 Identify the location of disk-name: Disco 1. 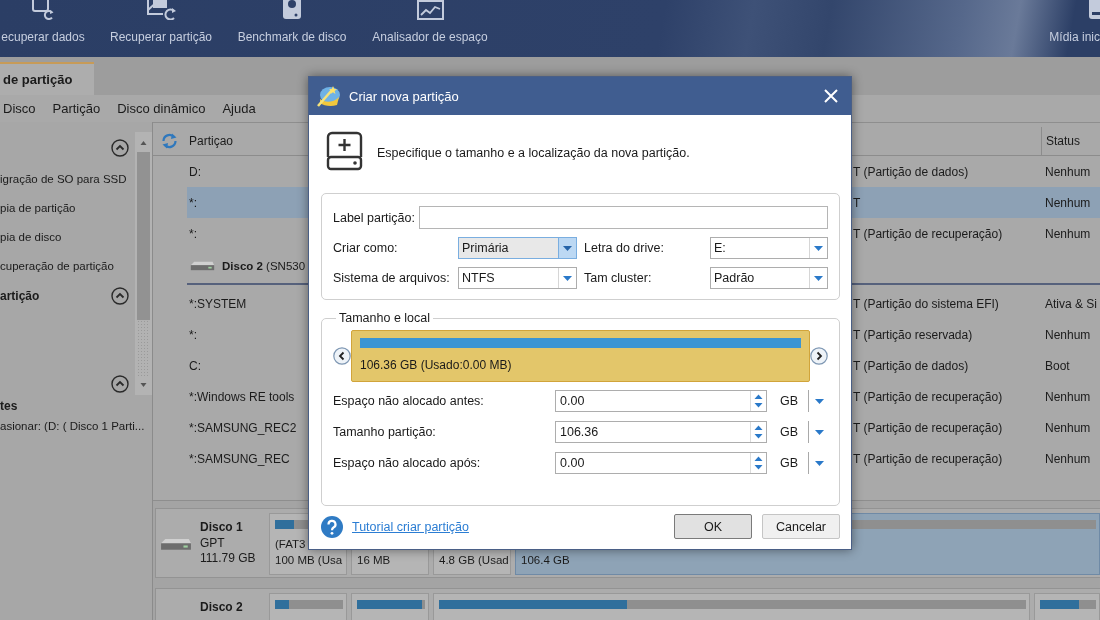
(222, 528).